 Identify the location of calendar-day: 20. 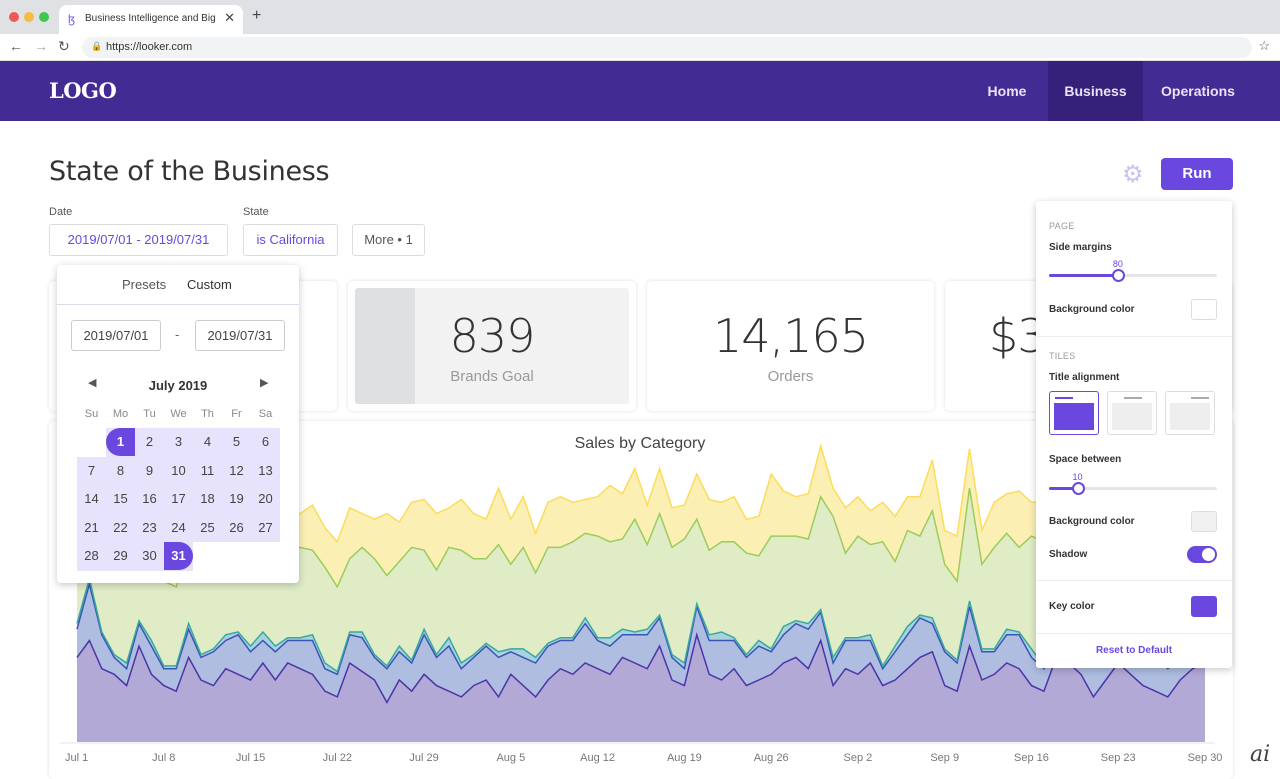
(265, 499).